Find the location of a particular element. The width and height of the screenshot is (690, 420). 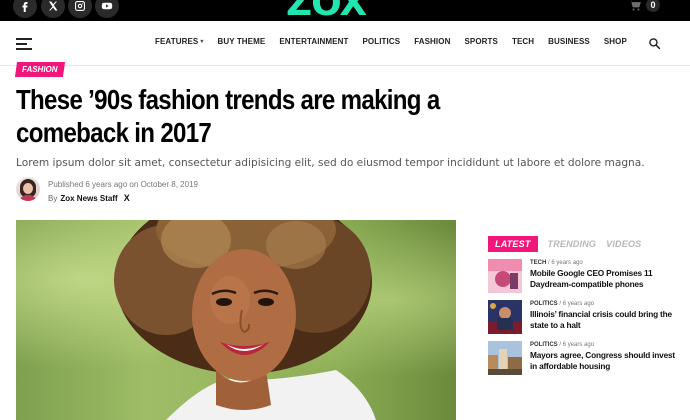

nav-item-politics: POLITICS is located at coordinates (381, 41).